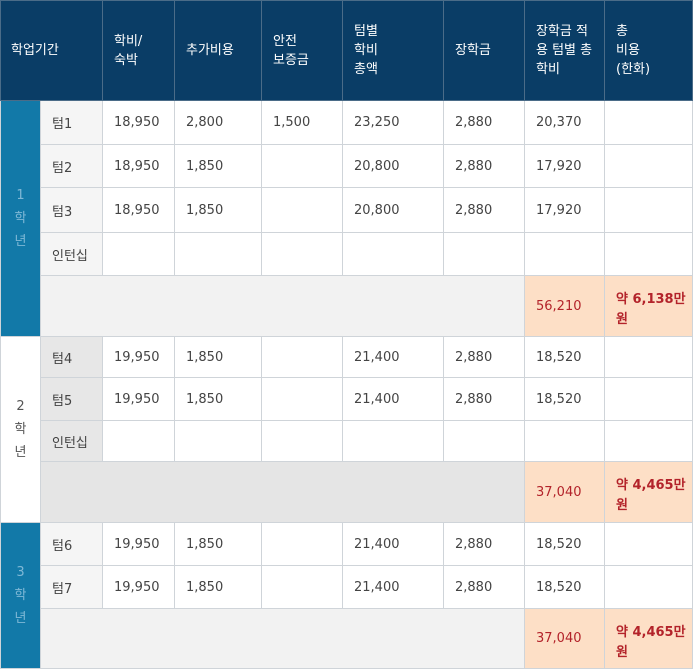 The image size is (693, 669). What do you see at coordinates (648, 50) in the screenshot?
I see `header-total-krw: 총 비용 (한화)` at bounding box center [648, 50].